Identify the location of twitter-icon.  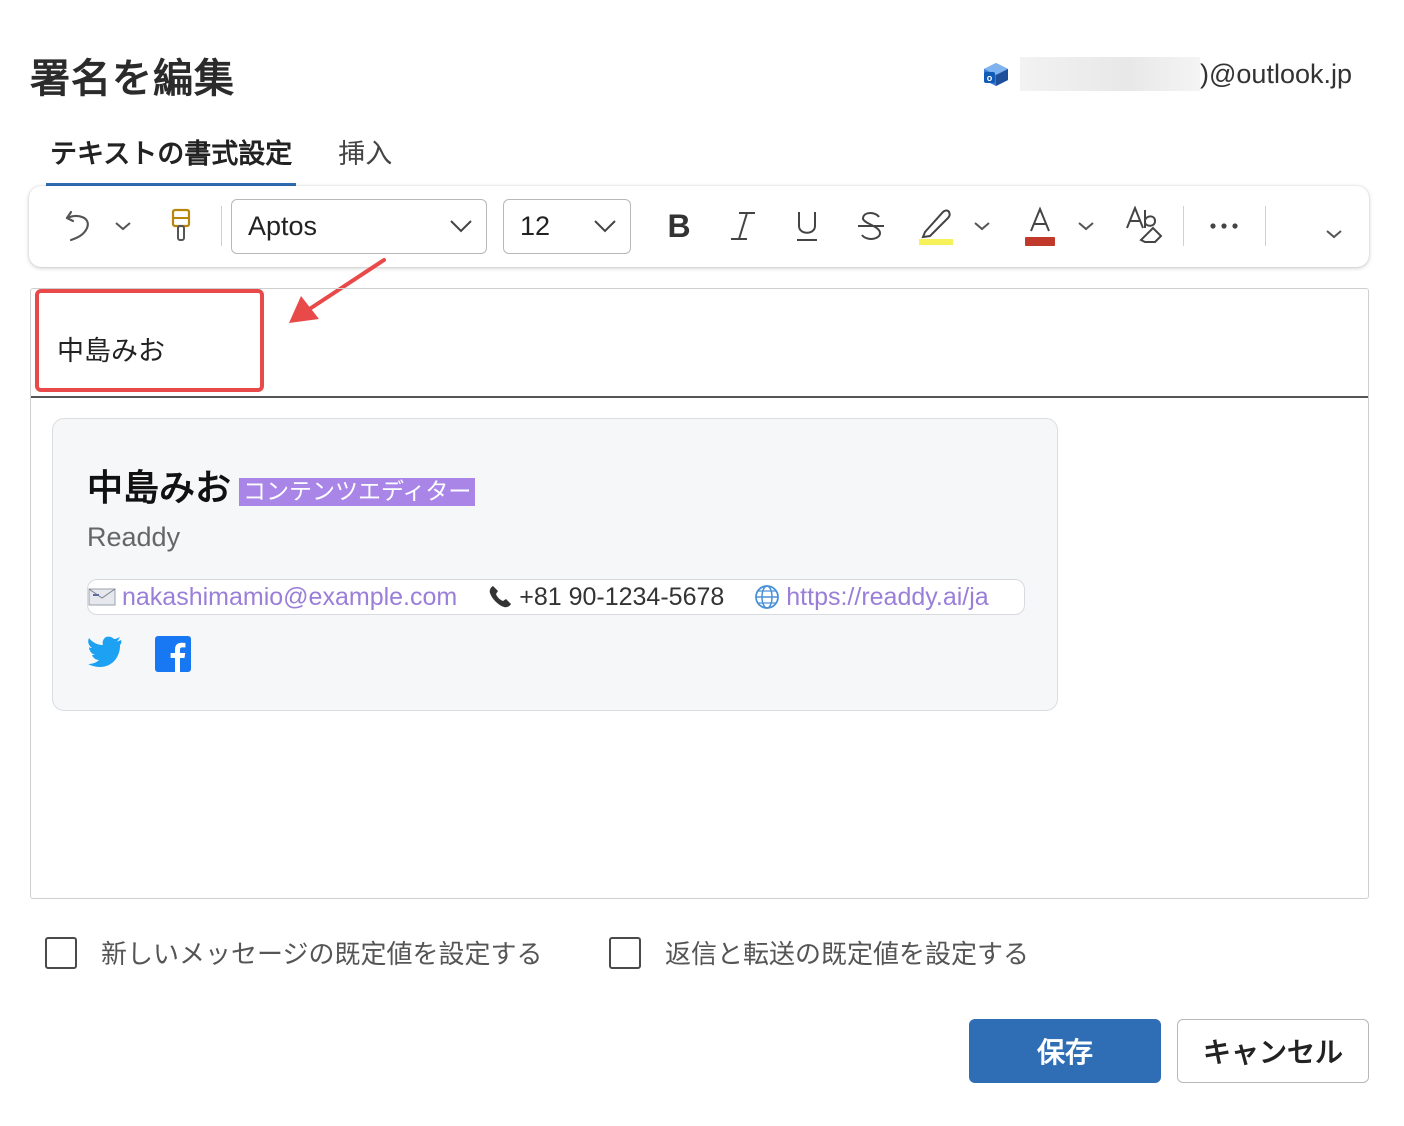
(105, 652).